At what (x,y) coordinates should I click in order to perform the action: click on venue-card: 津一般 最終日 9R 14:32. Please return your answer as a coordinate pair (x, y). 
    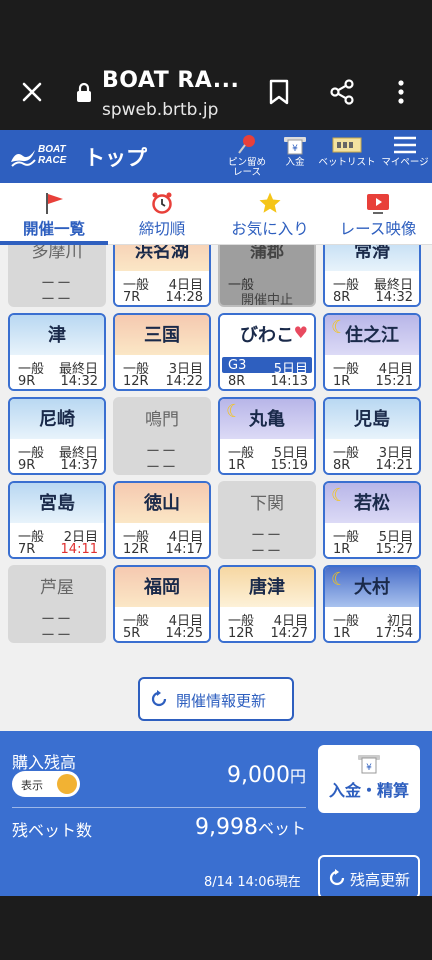
    Looking at the image, I should click on (57, 352).